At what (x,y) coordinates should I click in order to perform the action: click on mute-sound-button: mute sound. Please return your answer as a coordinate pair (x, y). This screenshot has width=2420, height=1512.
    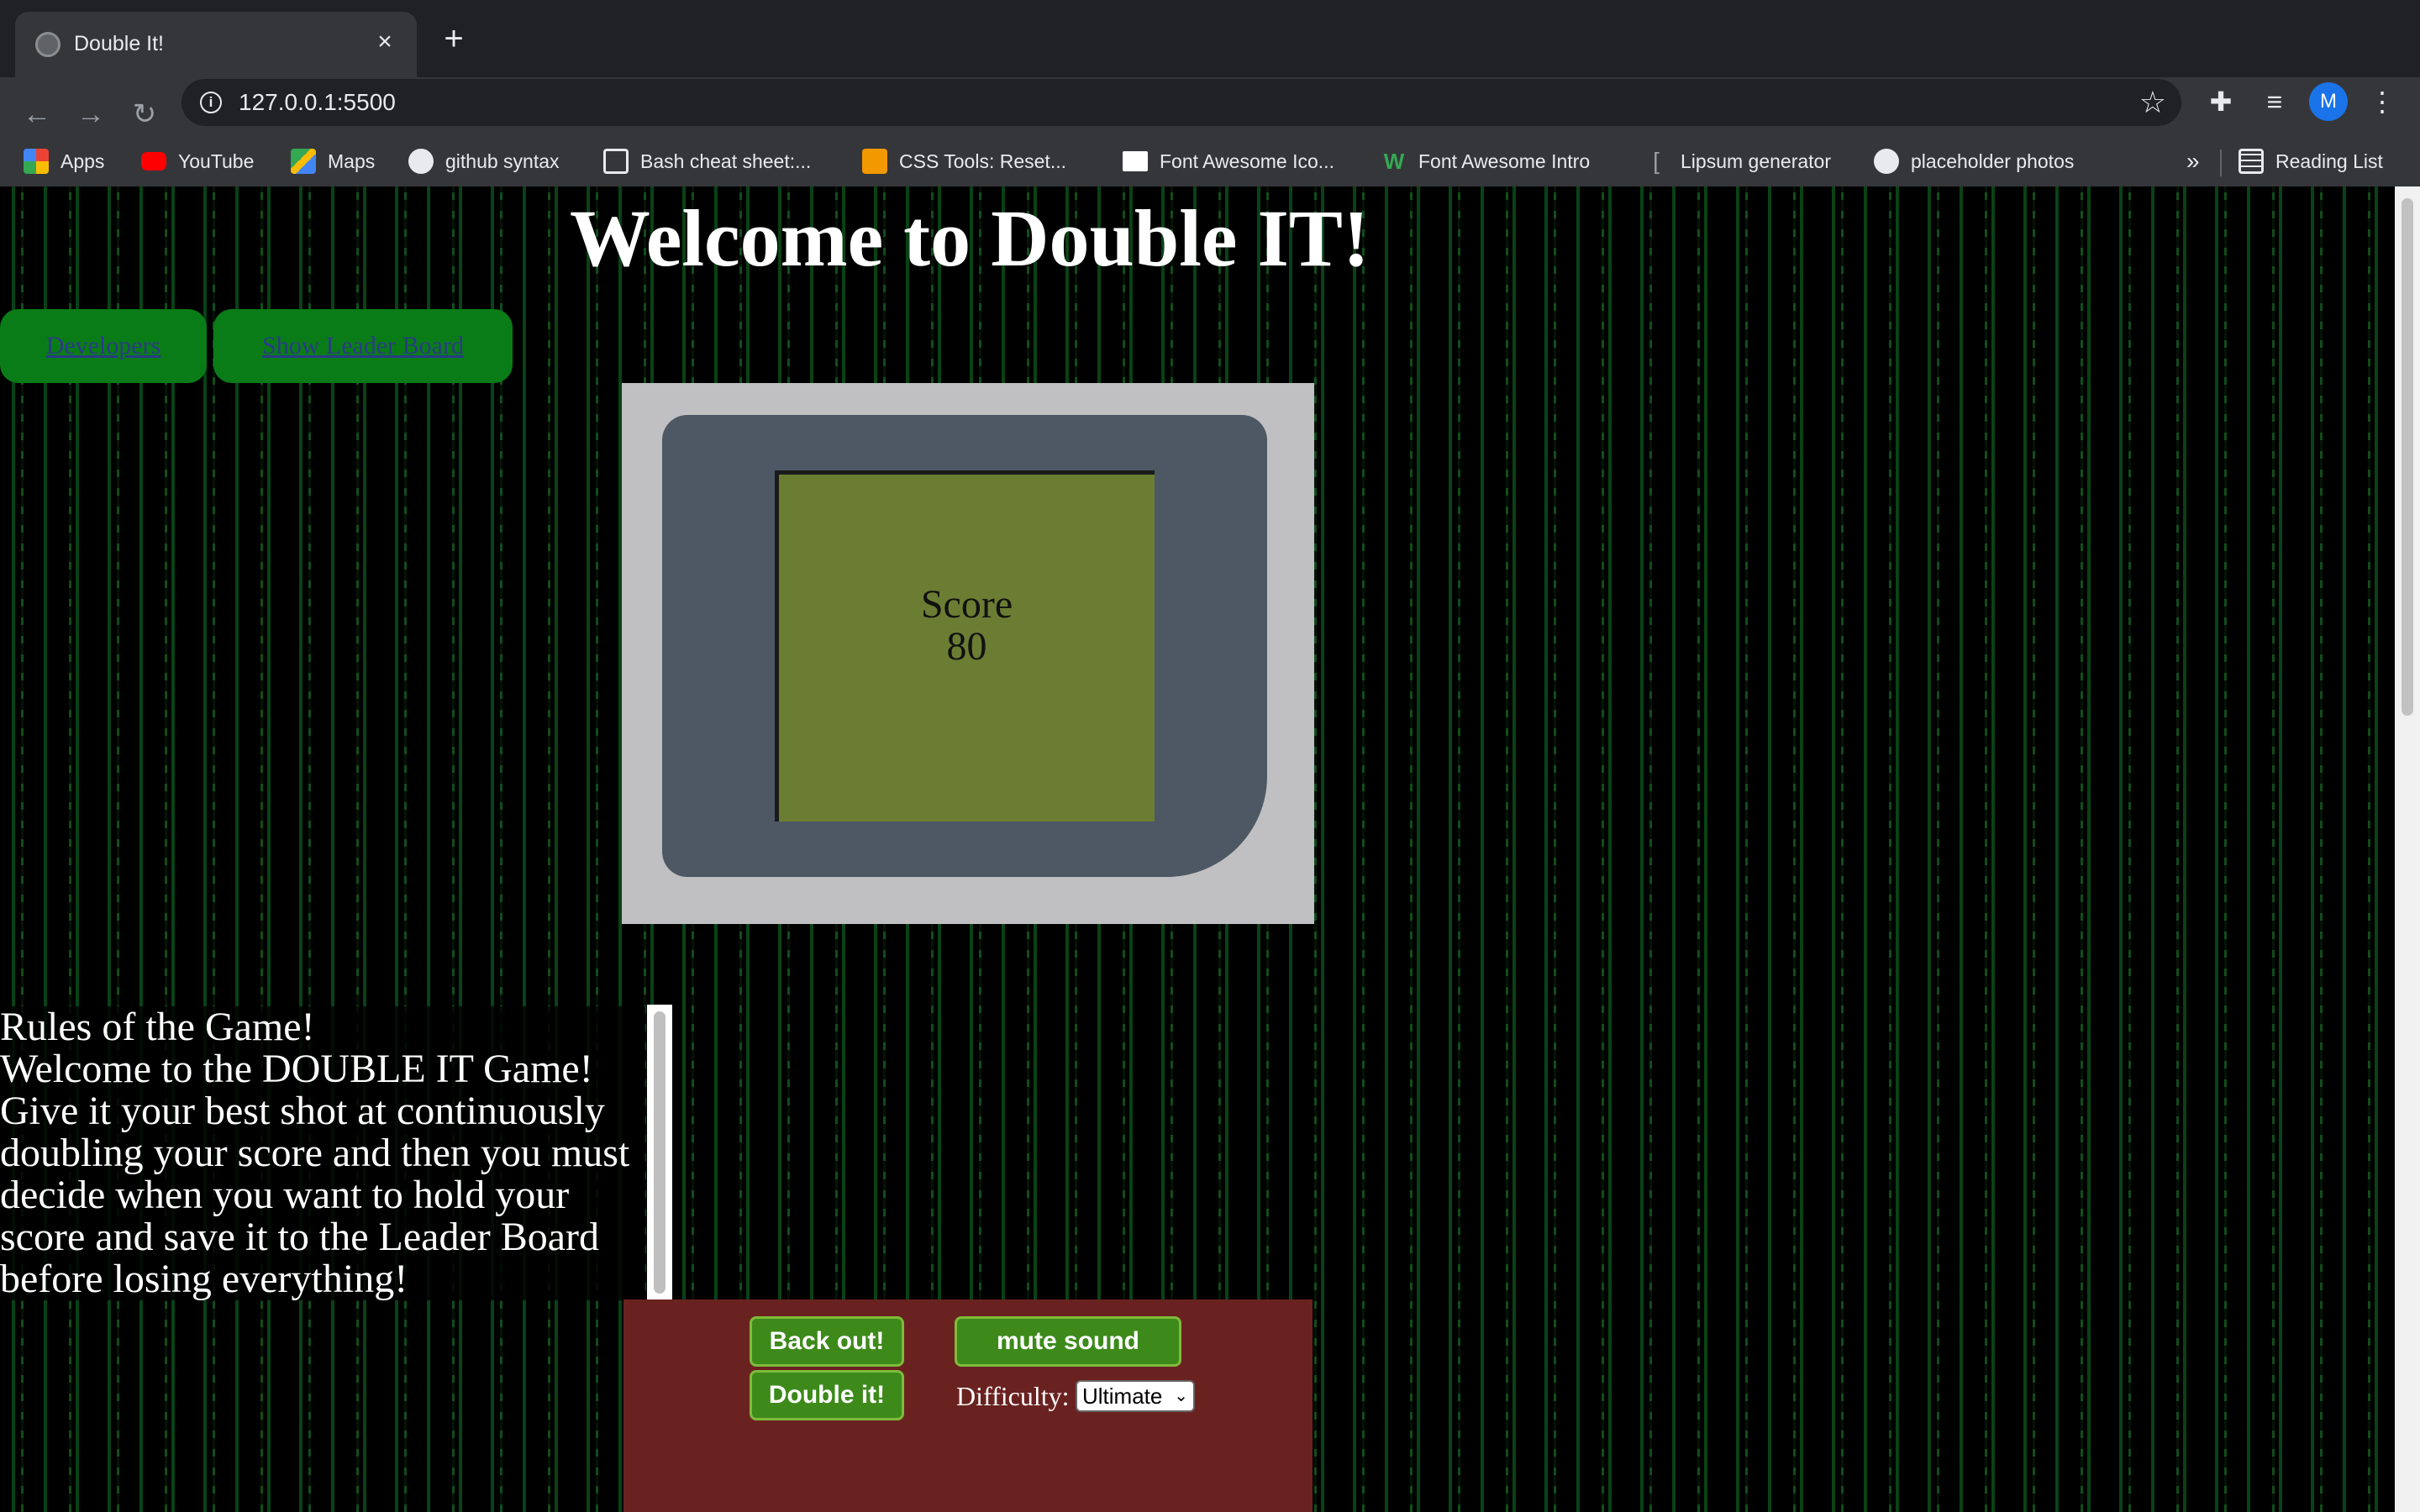
    Looking at the image, I should click on (1068, 1341).